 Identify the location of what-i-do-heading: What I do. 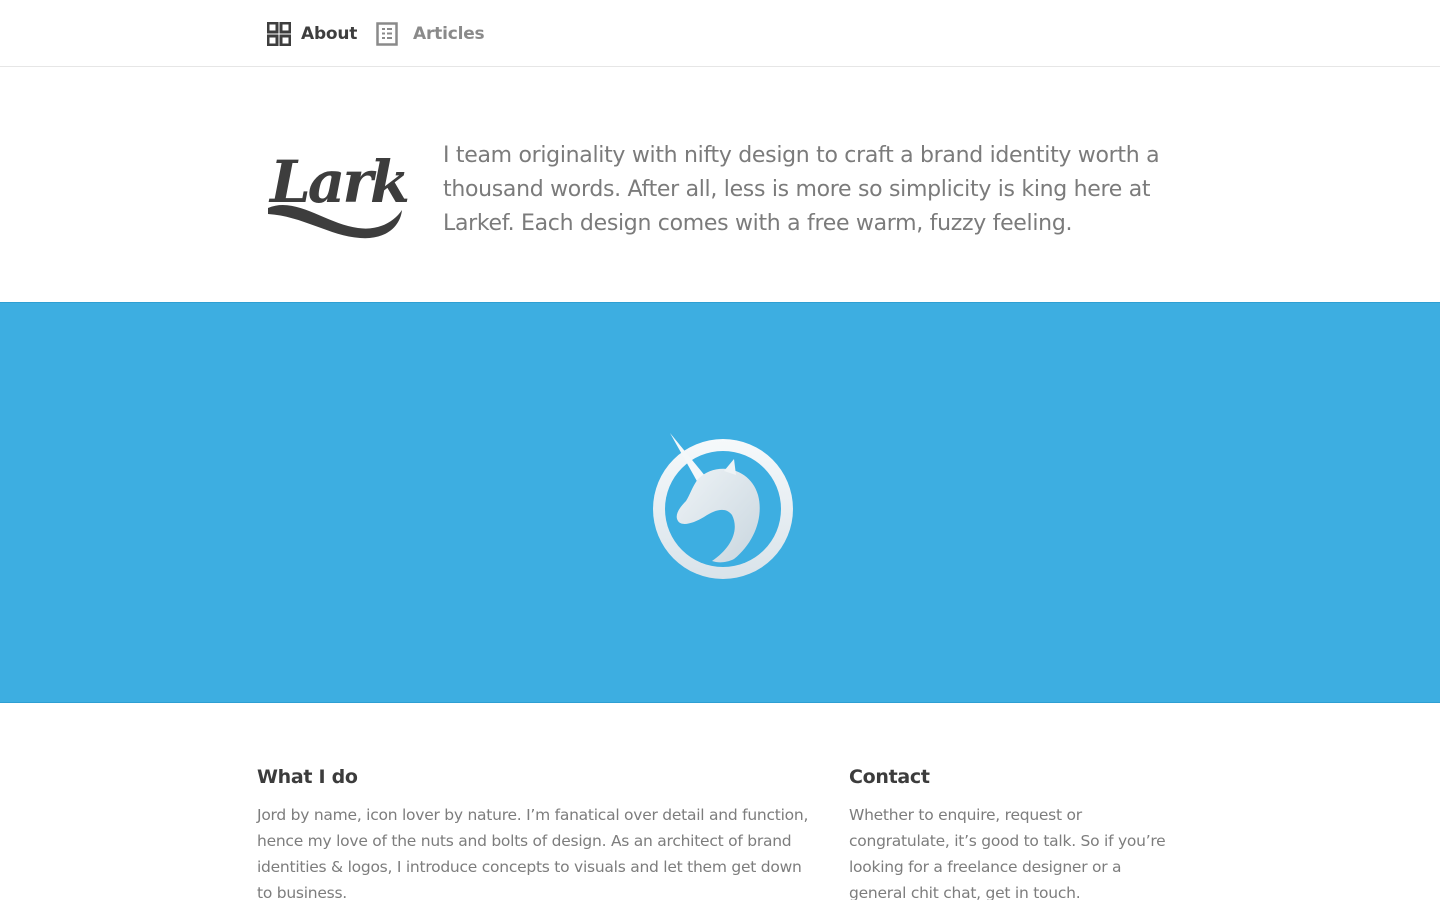
(307, 777).